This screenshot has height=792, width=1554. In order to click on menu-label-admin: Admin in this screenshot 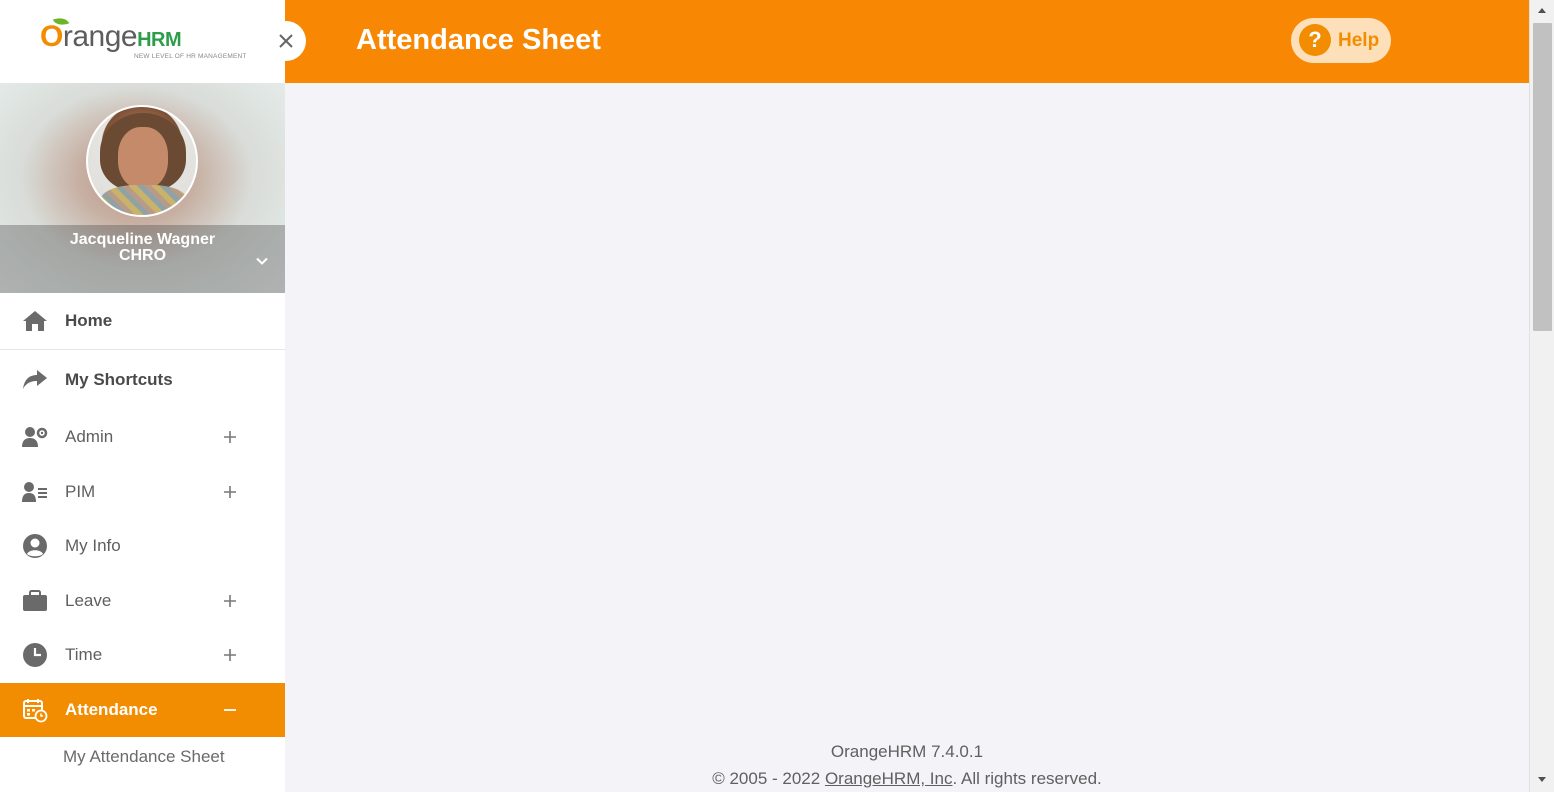, I will do `click(89, 437)`.